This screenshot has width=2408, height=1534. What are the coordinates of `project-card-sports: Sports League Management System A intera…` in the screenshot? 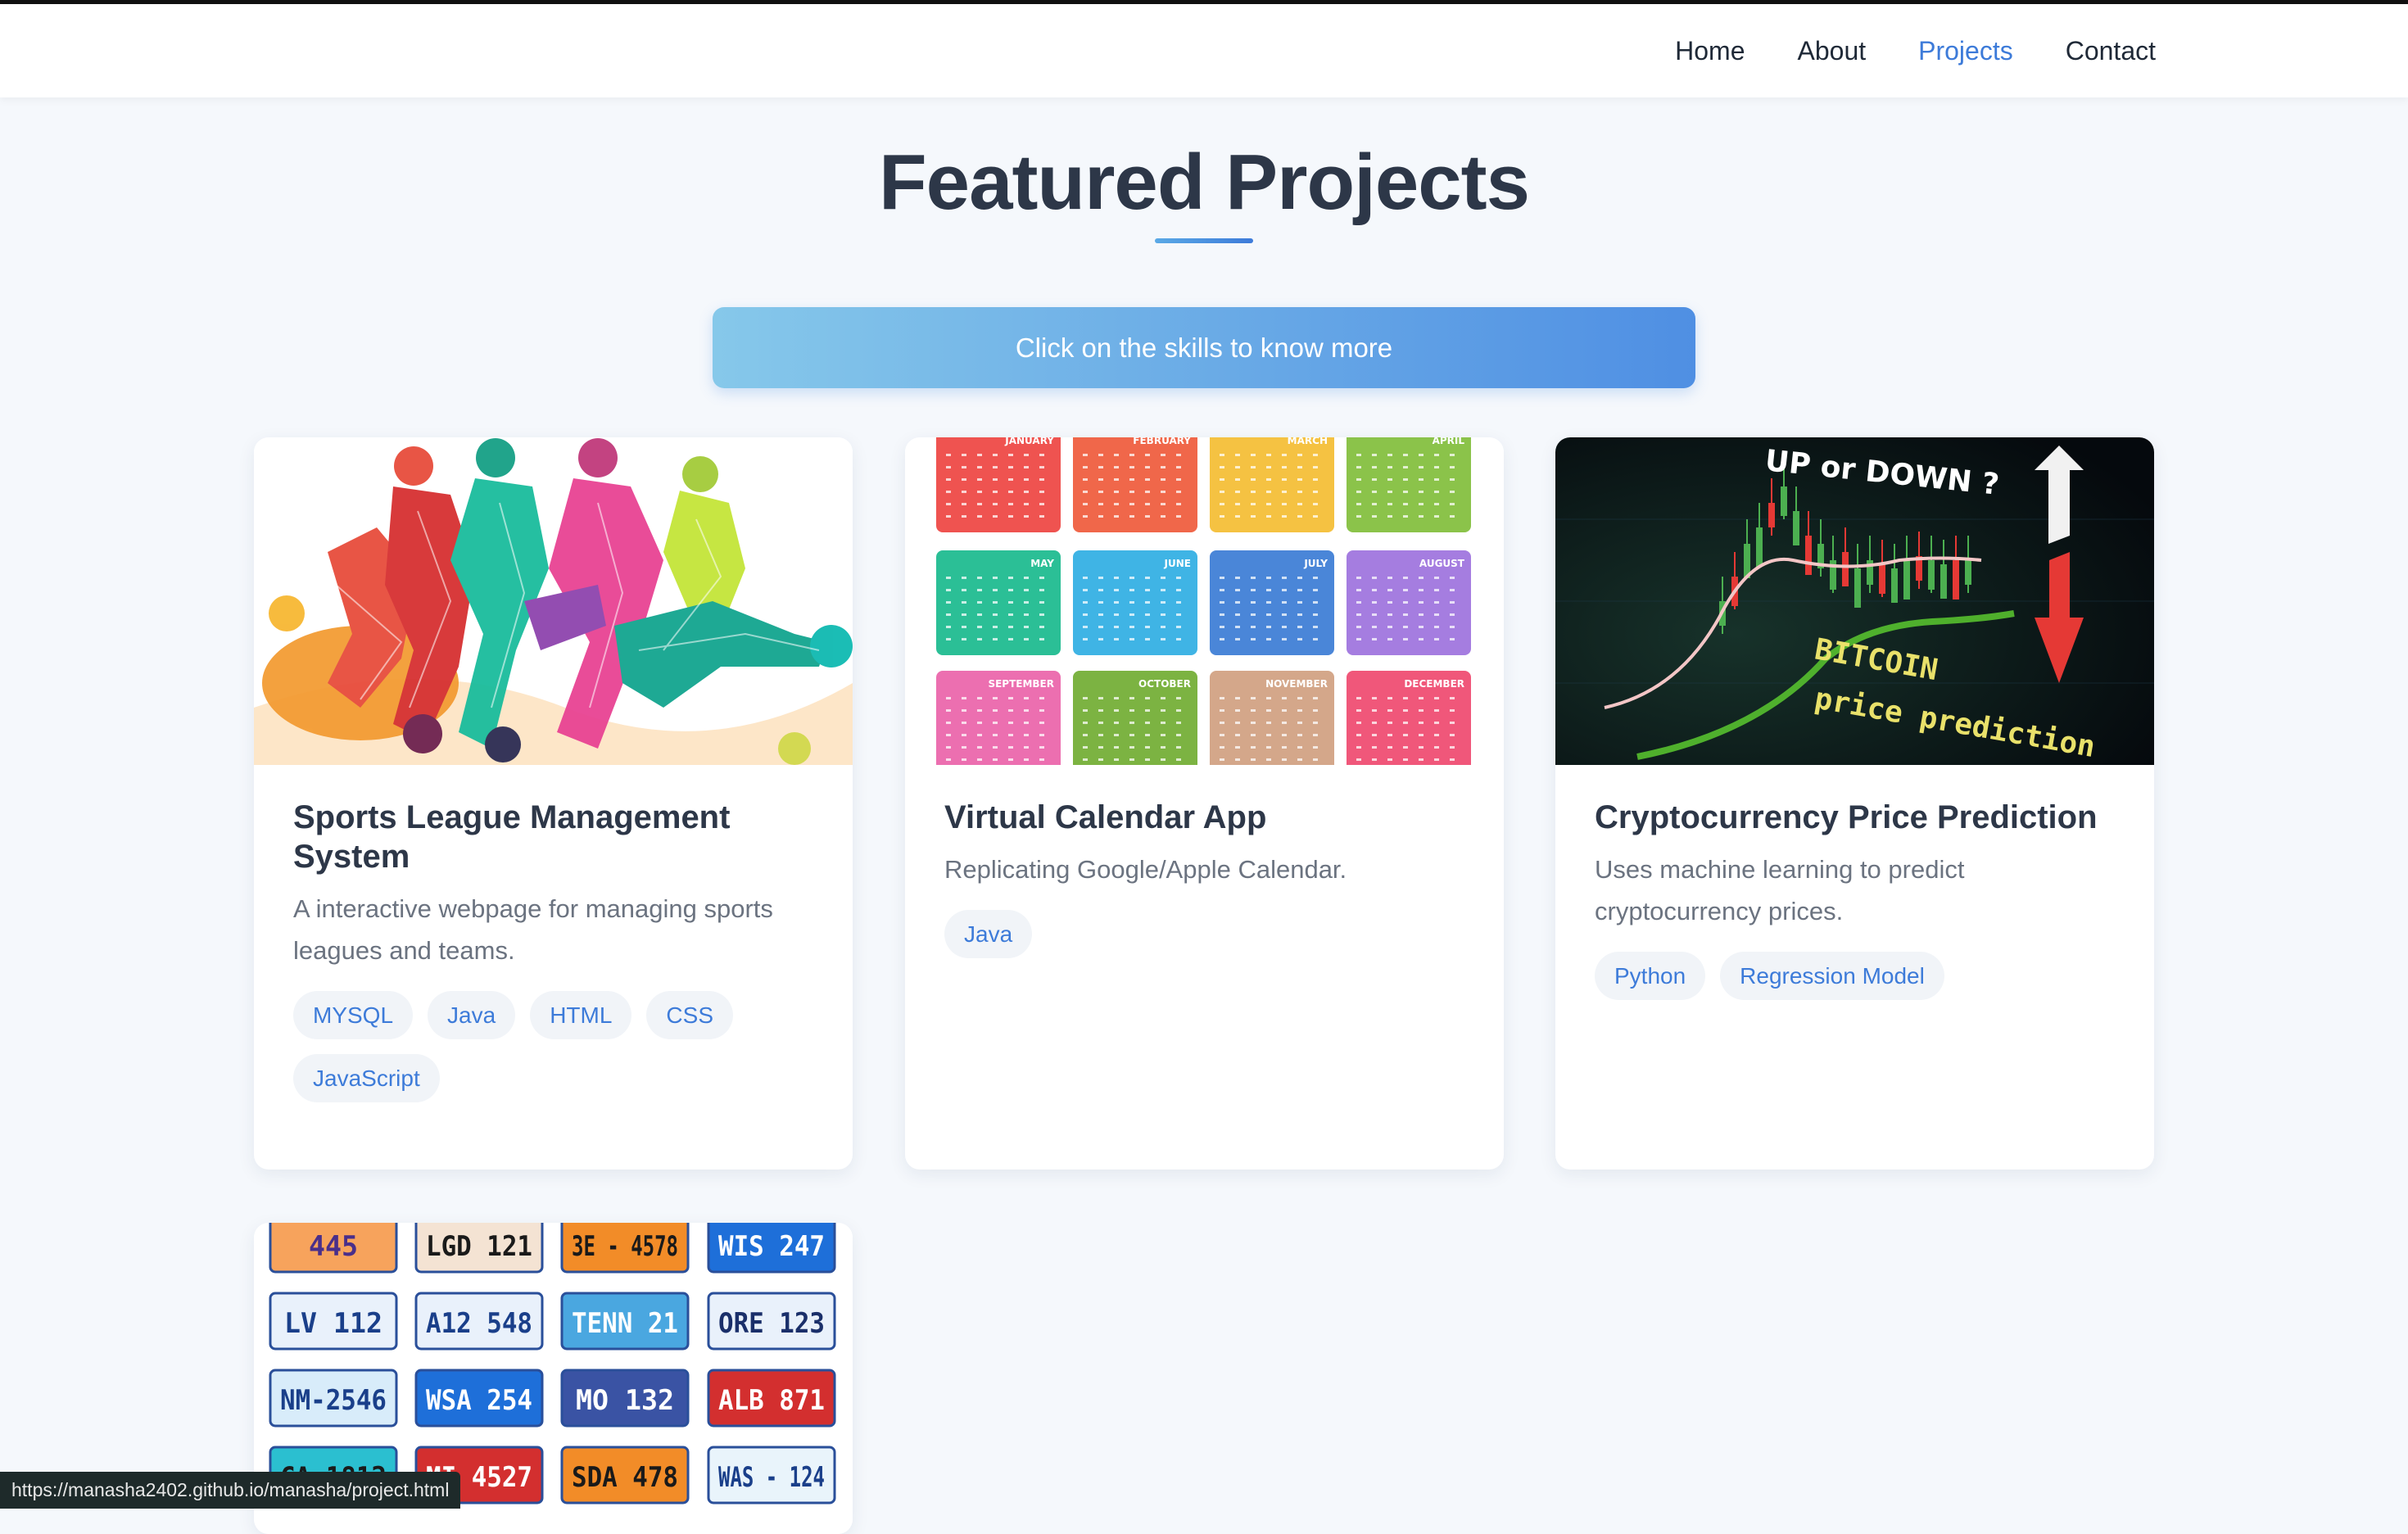 It's located at (553, 804).